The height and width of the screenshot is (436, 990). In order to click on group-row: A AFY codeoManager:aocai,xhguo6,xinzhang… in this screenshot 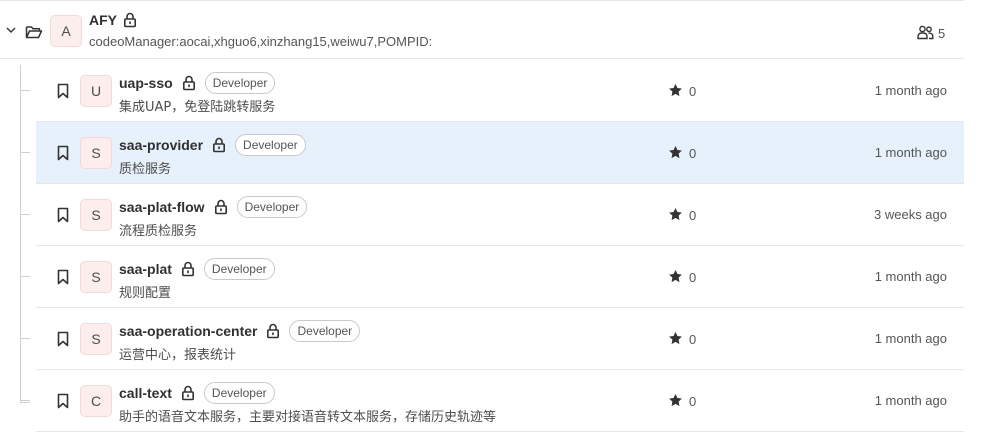, I will do `click(482, 30)`.